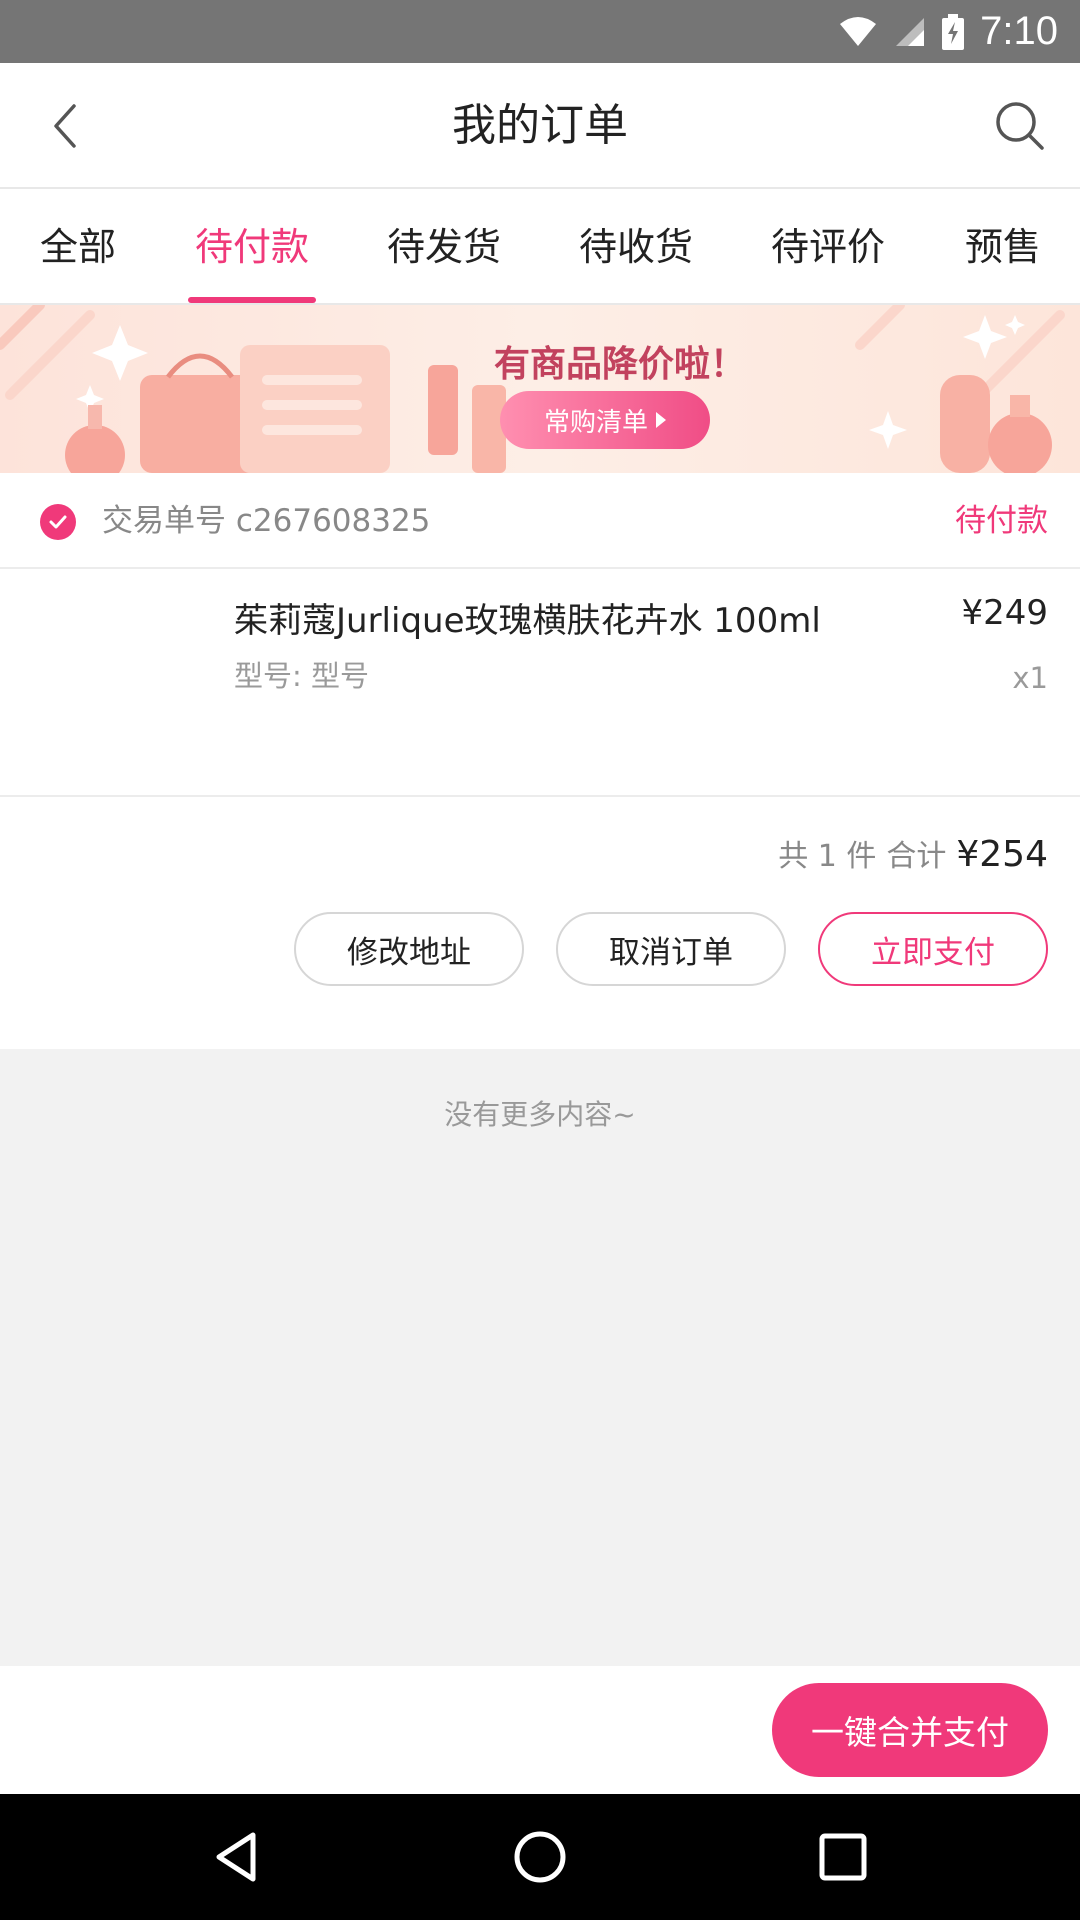  I want to click on tab-presale: 预售, so click(1003, 247).